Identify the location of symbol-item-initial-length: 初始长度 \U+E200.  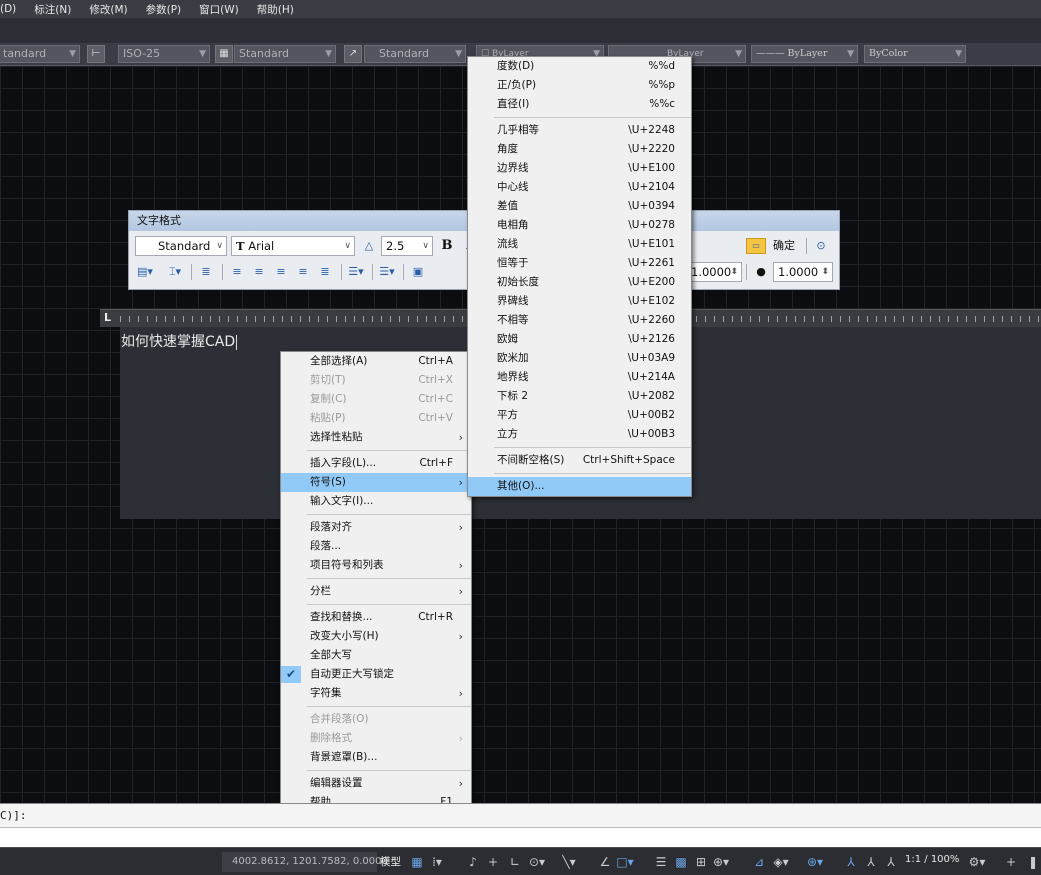
(579, 282).